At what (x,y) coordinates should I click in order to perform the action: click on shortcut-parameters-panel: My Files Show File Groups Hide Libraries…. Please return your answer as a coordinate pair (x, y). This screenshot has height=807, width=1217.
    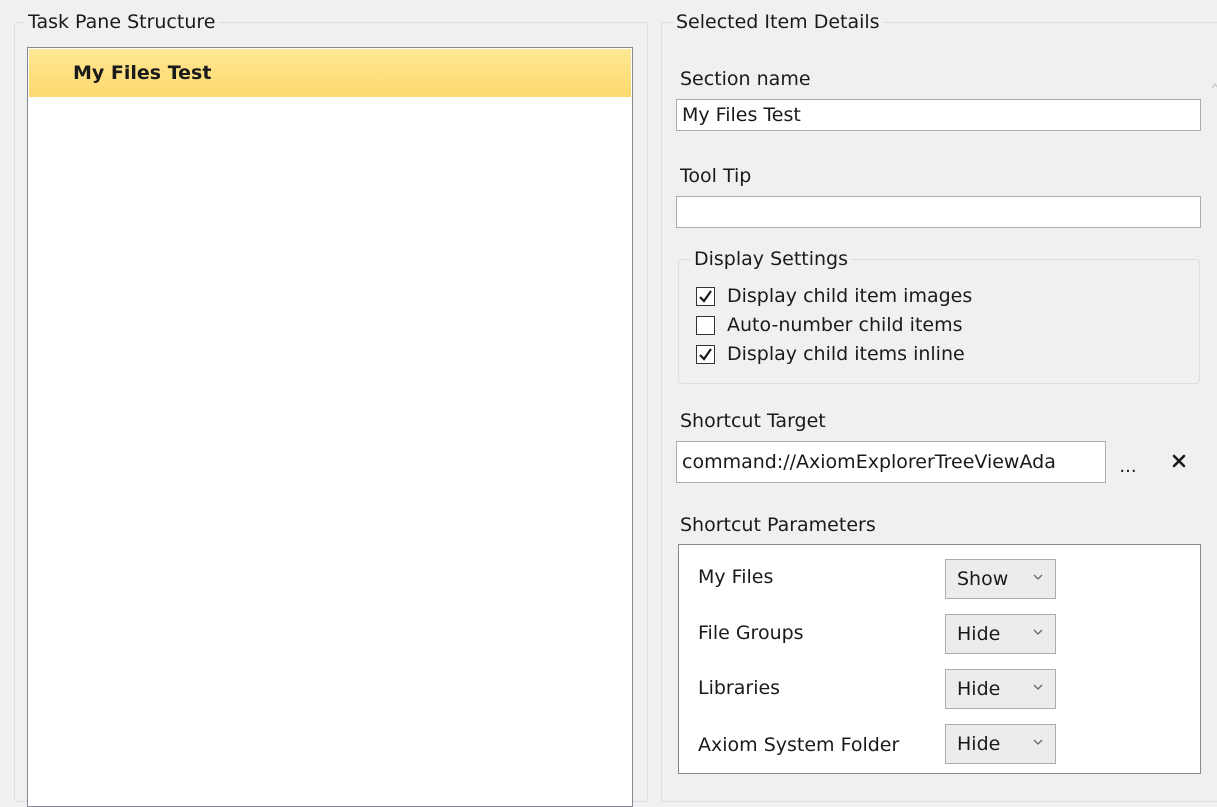
    Looking at the image, I should click on (939, 659).